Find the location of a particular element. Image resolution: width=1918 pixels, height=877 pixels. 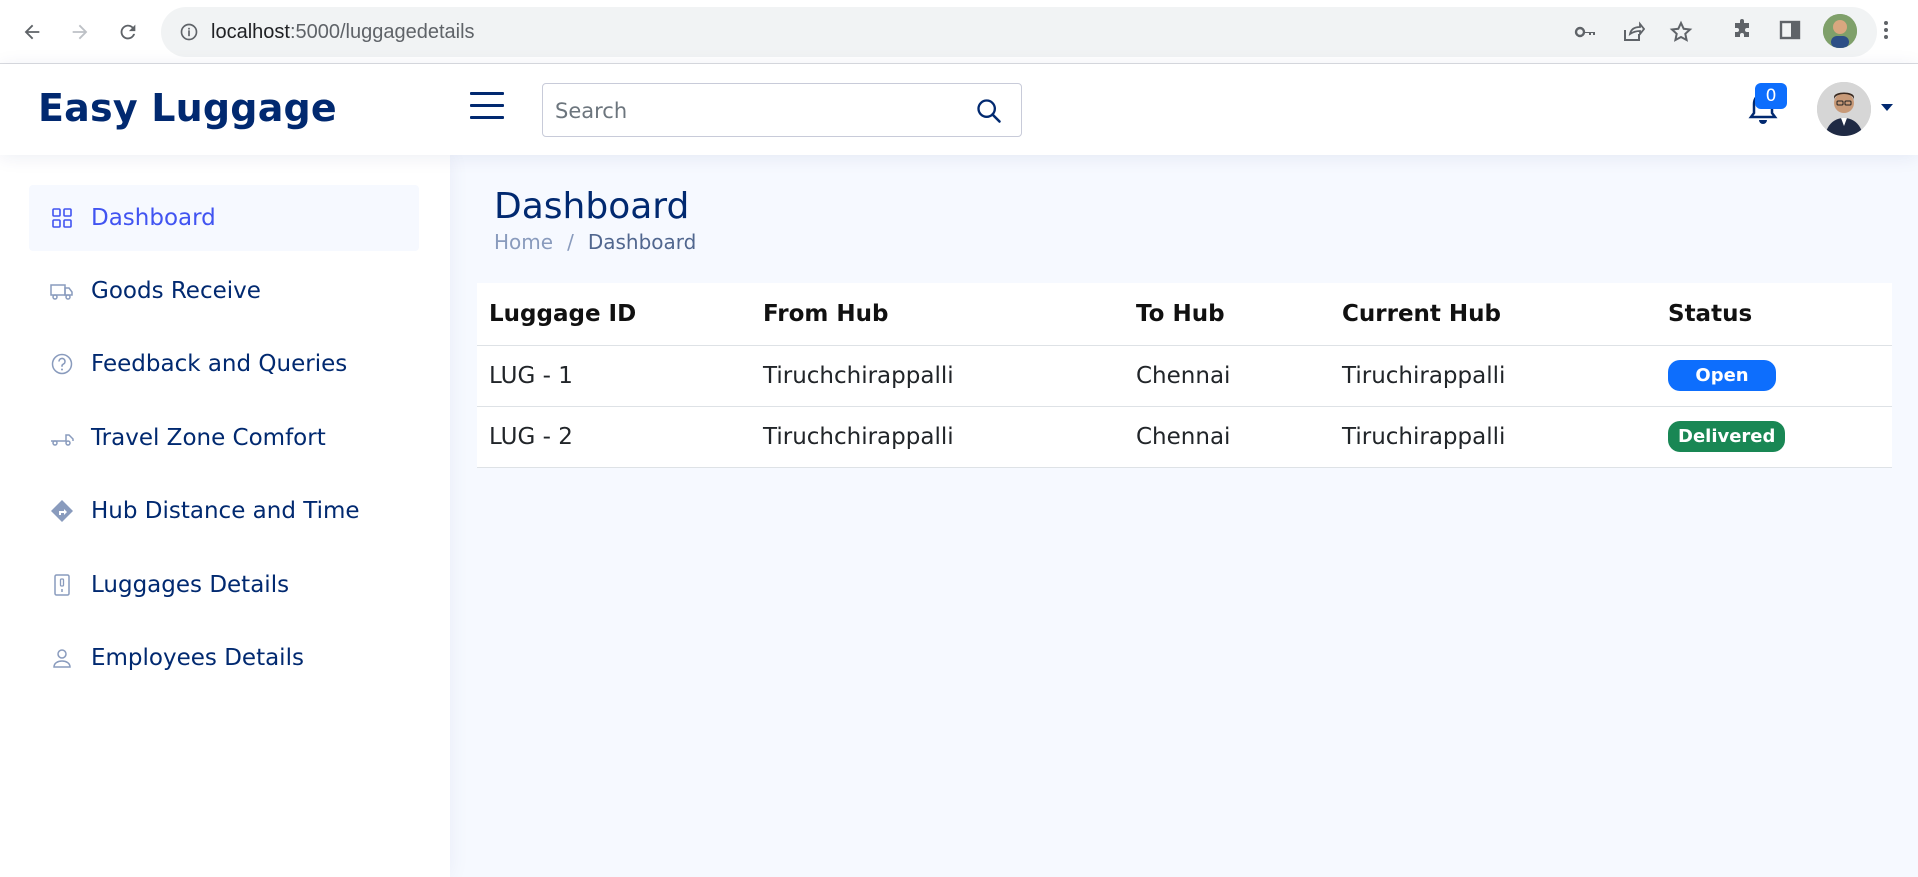

status-cell: Open is located at coordinates (1774, 376).